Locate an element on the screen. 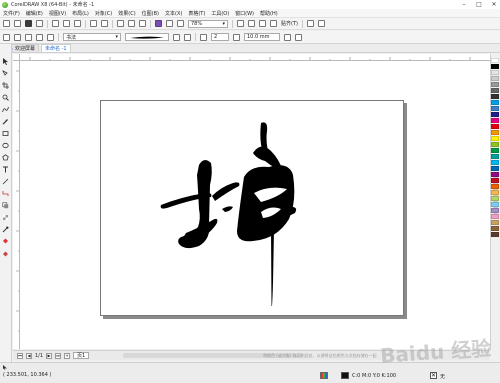 The image size is (500, 383). launch-icon is located at coordinates (321, 23).